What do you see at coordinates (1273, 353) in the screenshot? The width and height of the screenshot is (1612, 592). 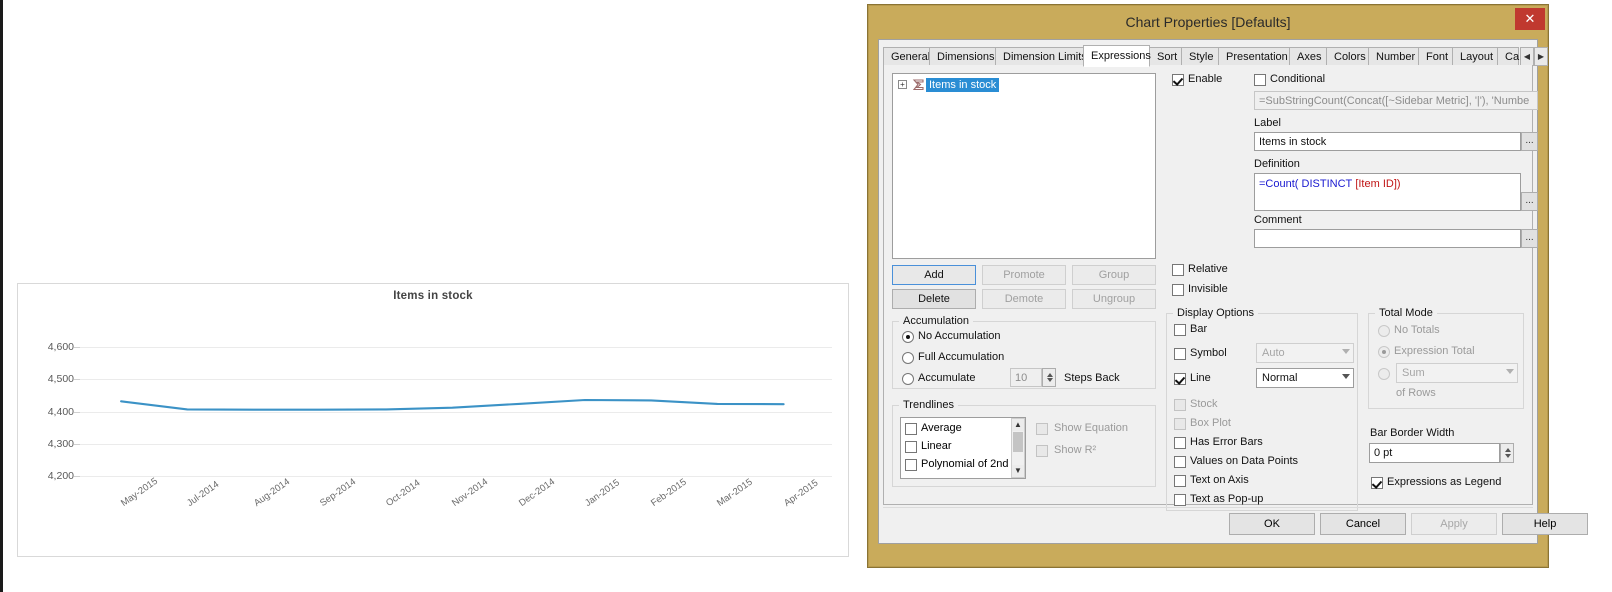 I see `symbol-select-value: Auto` at bounding box center [1273, 353].